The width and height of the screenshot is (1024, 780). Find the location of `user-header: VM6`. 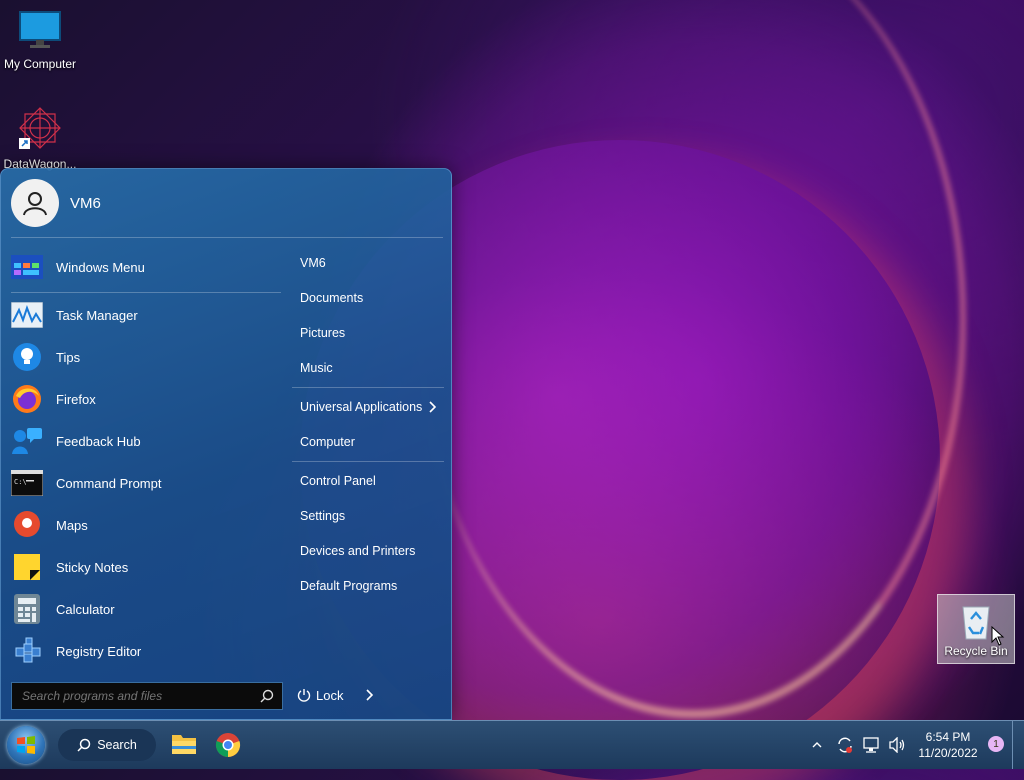

user-header: VM6 is located at coordinates (56, 203).